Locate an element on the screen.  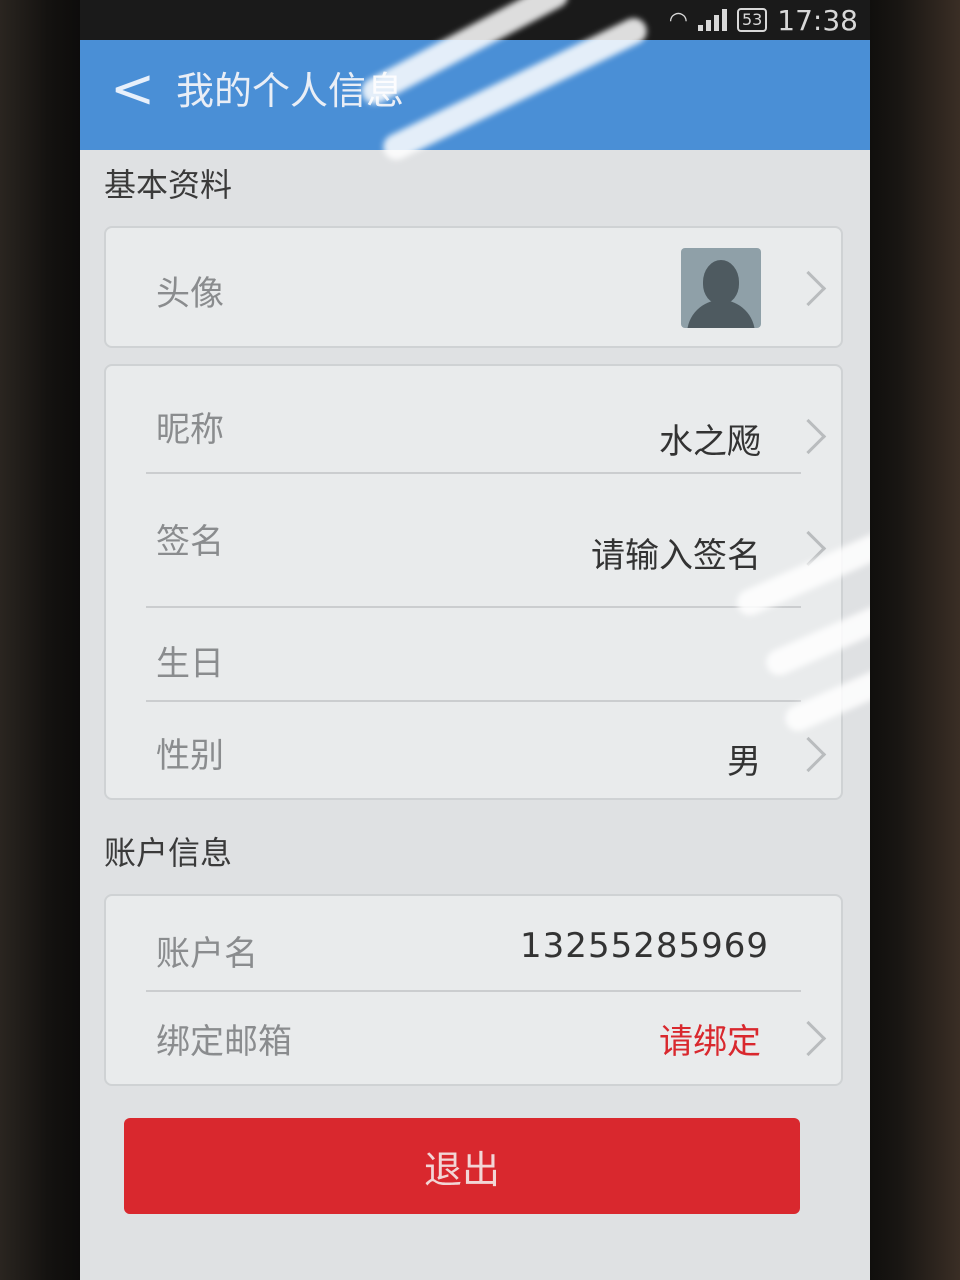
gender-row: 性别 男 is located at coordinates (473, 749).